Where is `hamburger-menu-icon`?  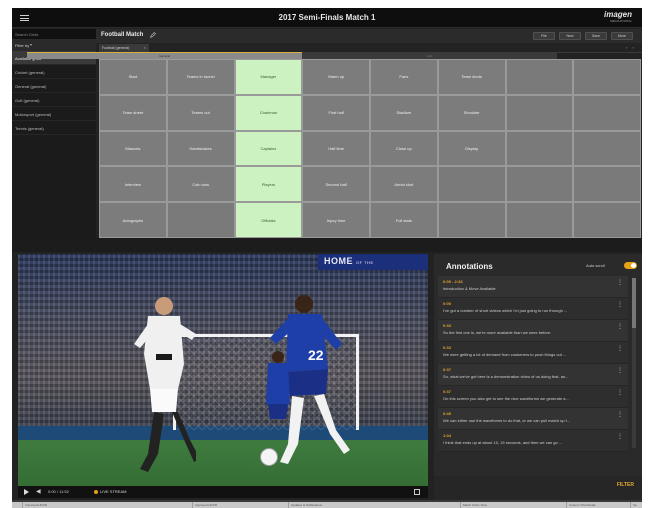
hamburger-menu-icon is located at coordinates (24, 18).